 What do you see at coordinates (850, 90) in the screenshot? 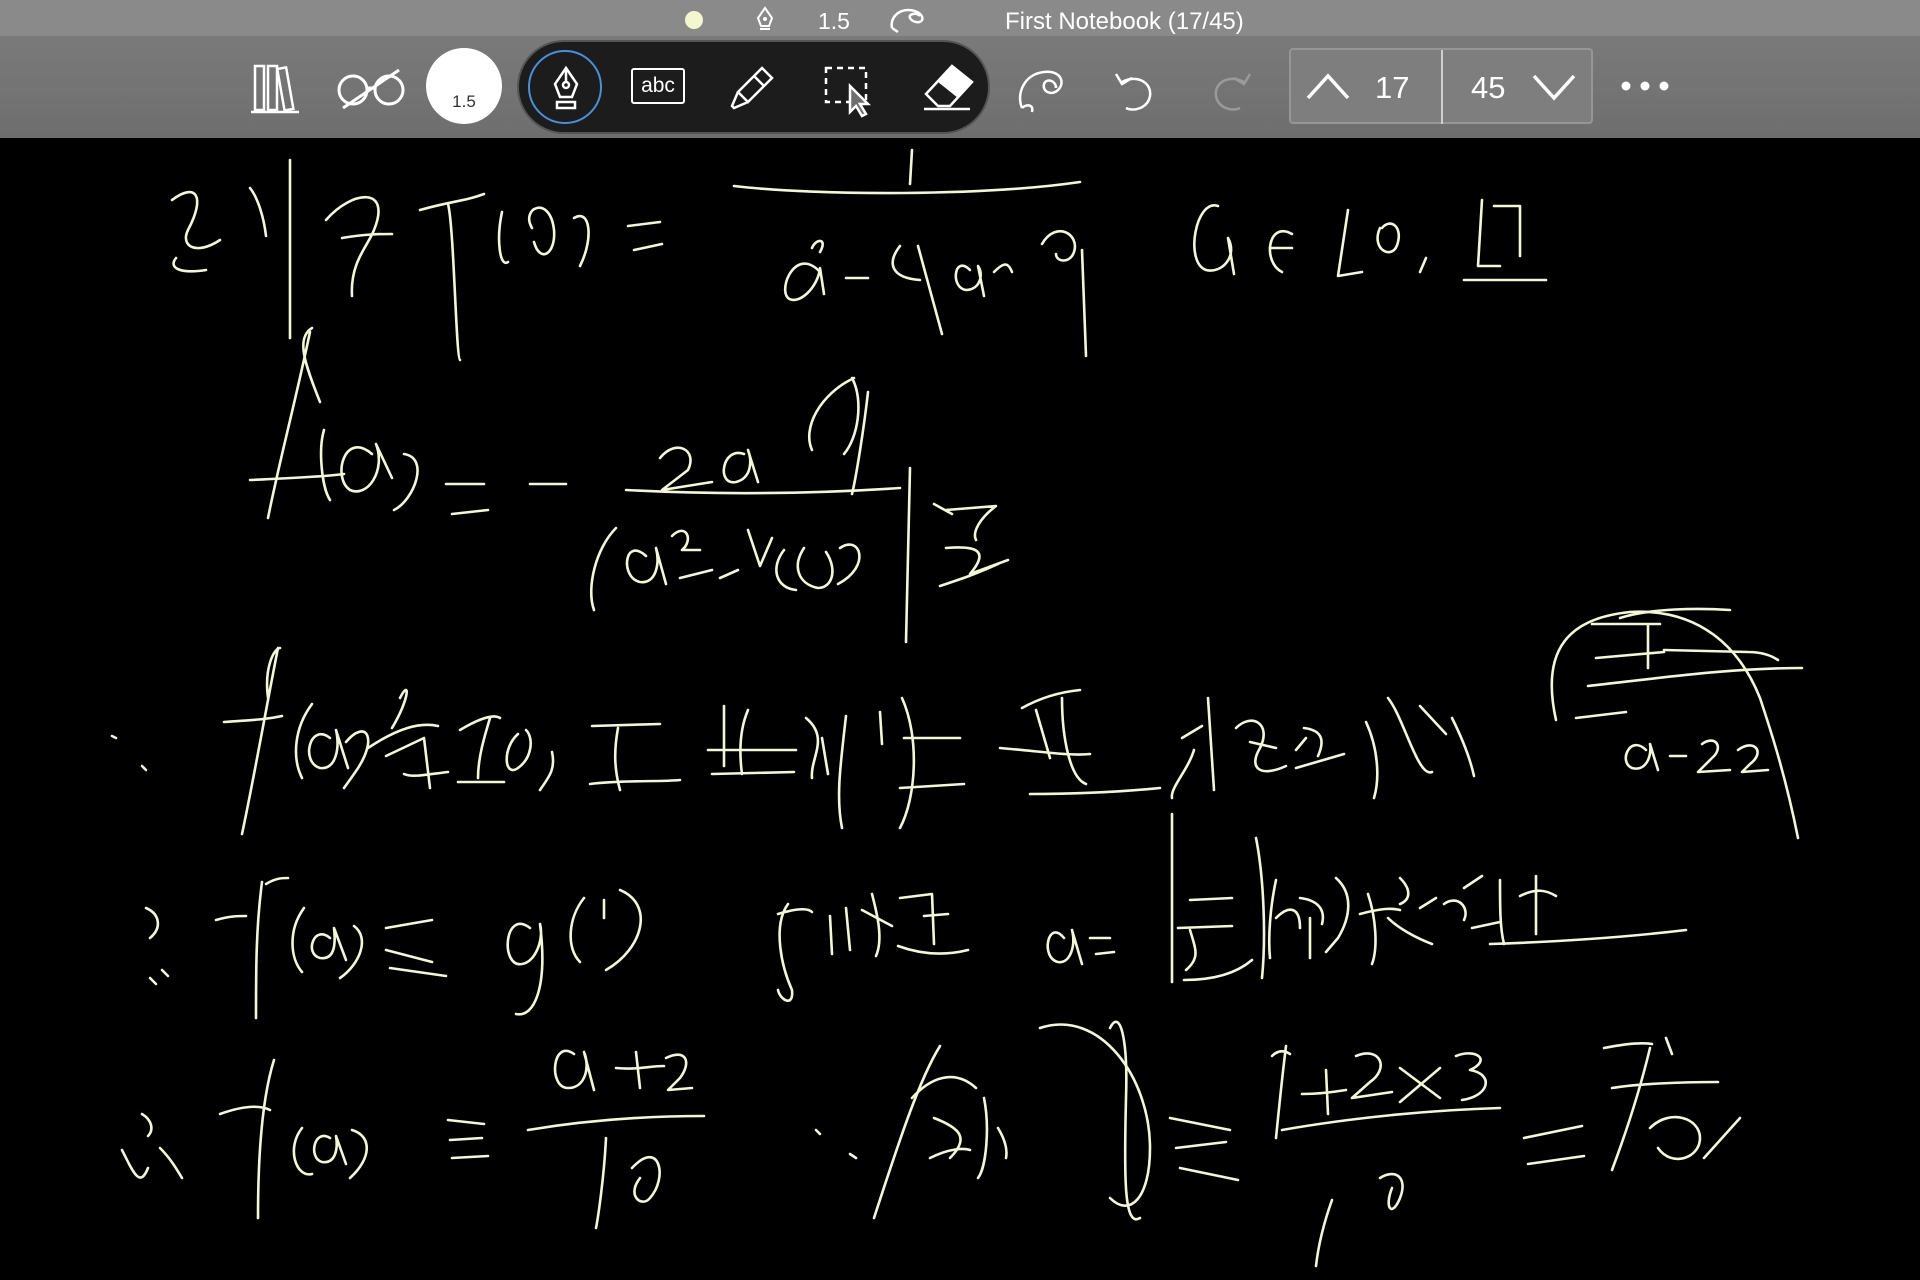
I see `select-icon` at bounding box center [850, 90].